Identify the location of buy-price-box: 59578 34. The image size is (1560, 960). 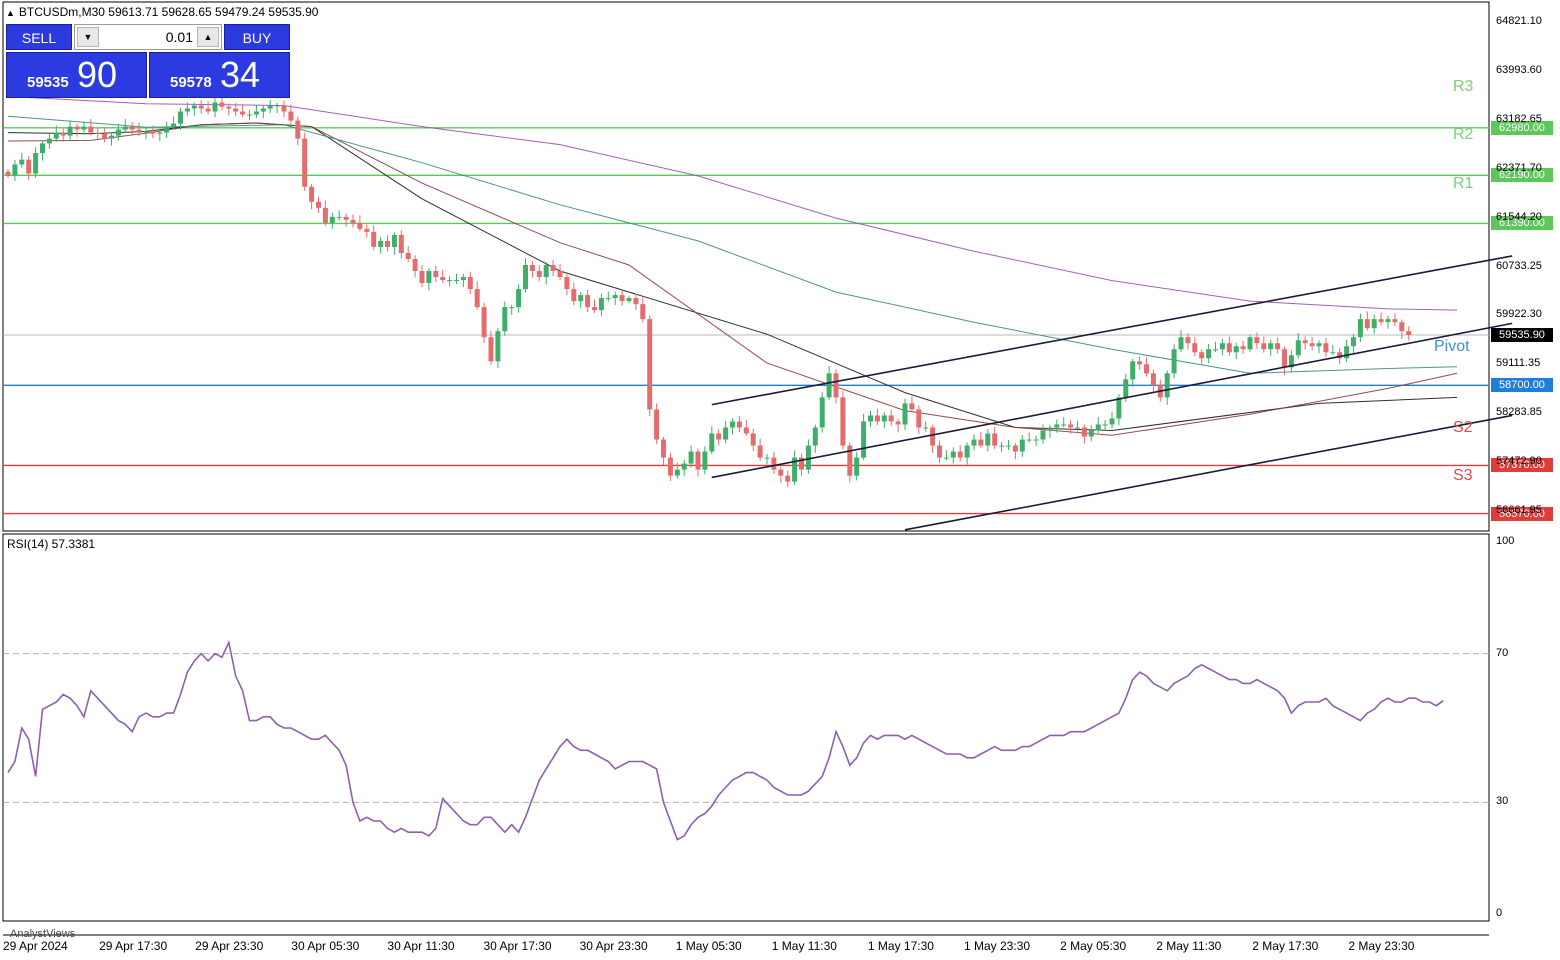
(219, 75).